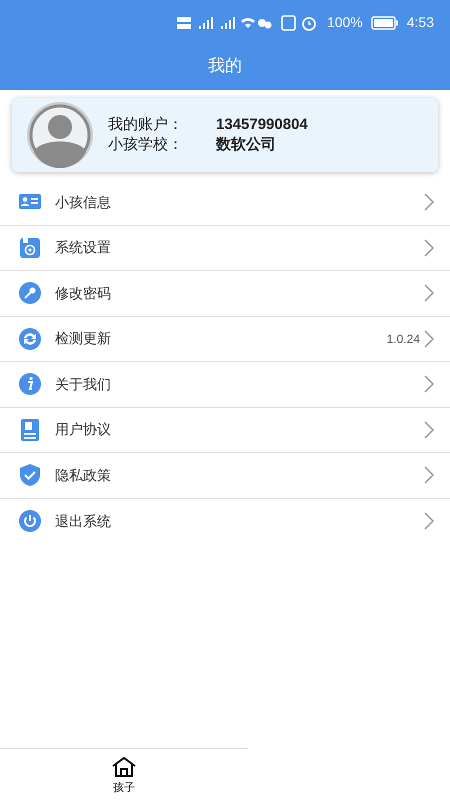  I want to click on refresh-icon, so click(30, 338).